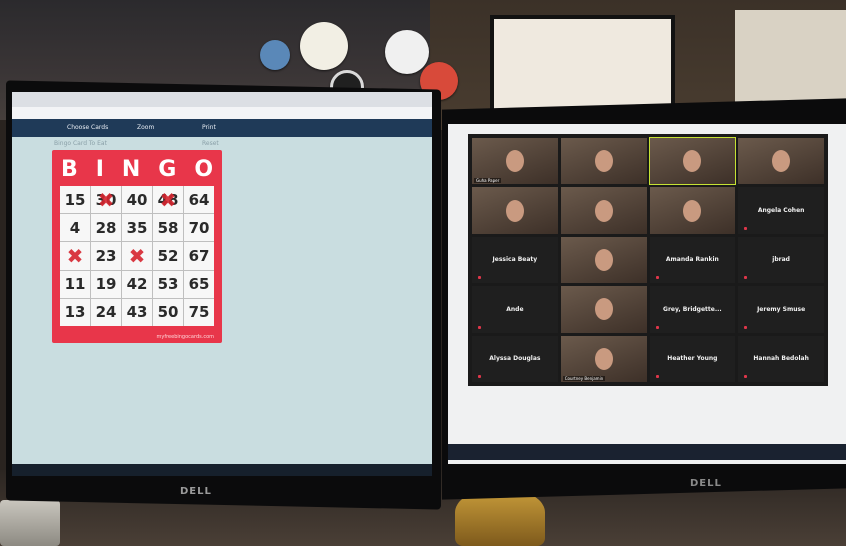 The height and width of the screenshot is (546, 846). What do you see at coordinates (168, 312) in the screenshot?
I see `bingo-cell: 50` at bounding box center [168, 312].